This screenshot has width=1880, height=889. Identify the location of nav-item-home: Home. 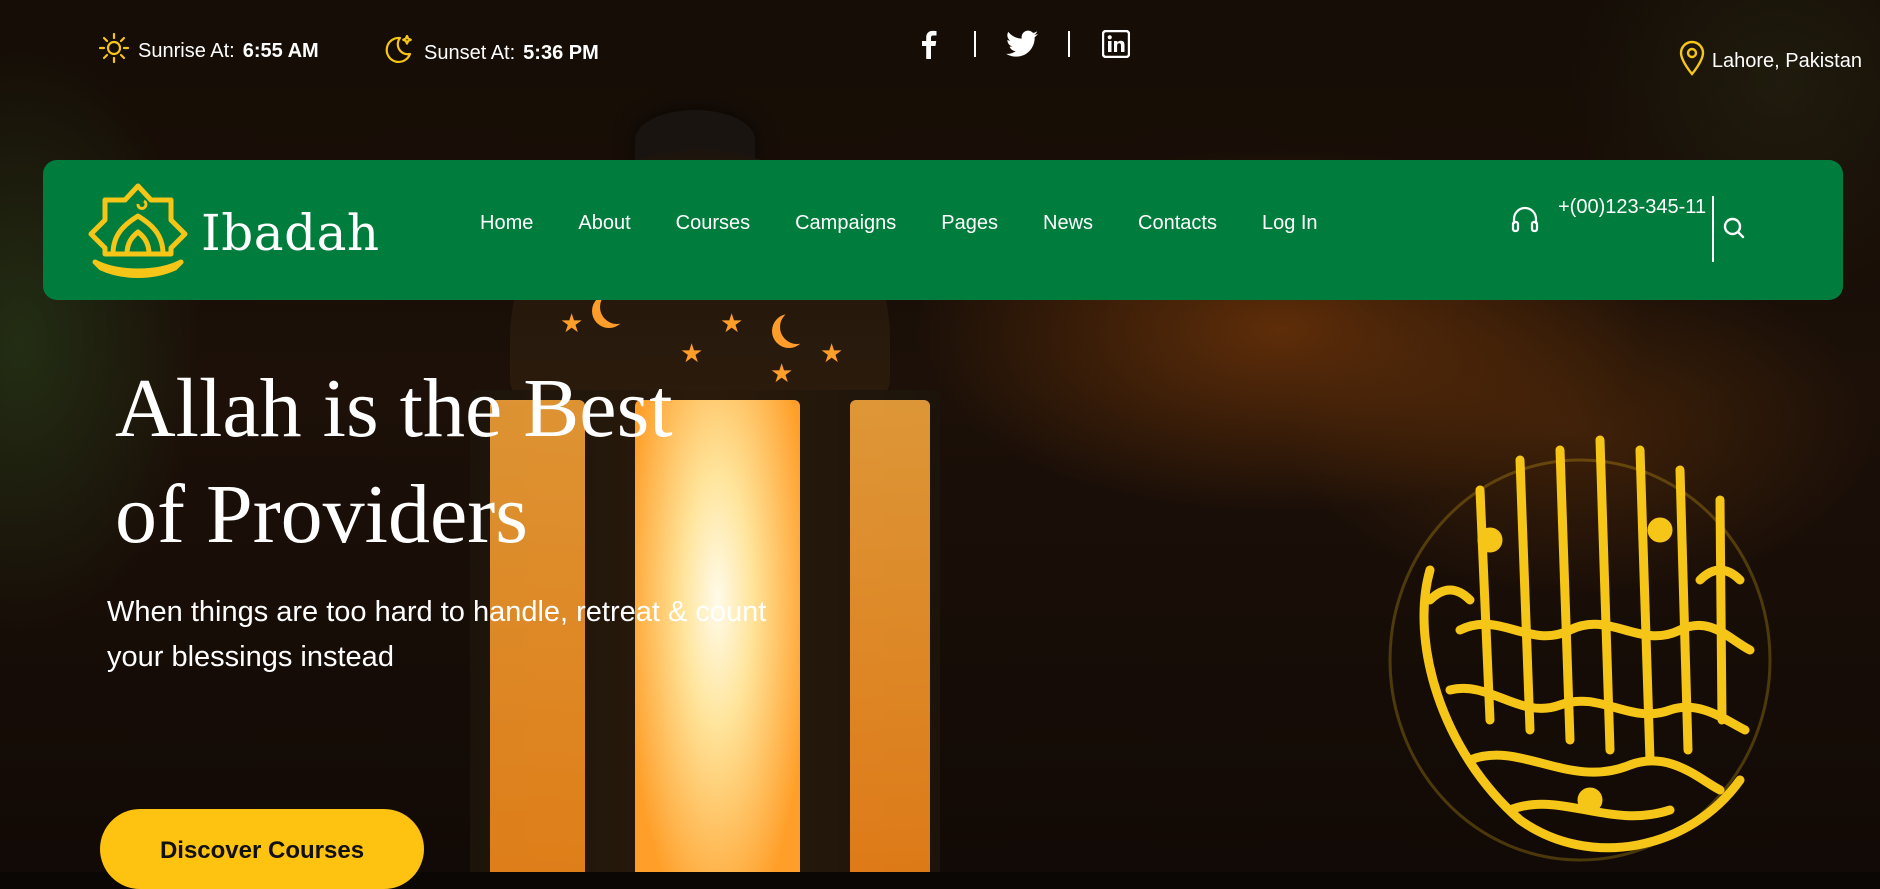
(506, 223).